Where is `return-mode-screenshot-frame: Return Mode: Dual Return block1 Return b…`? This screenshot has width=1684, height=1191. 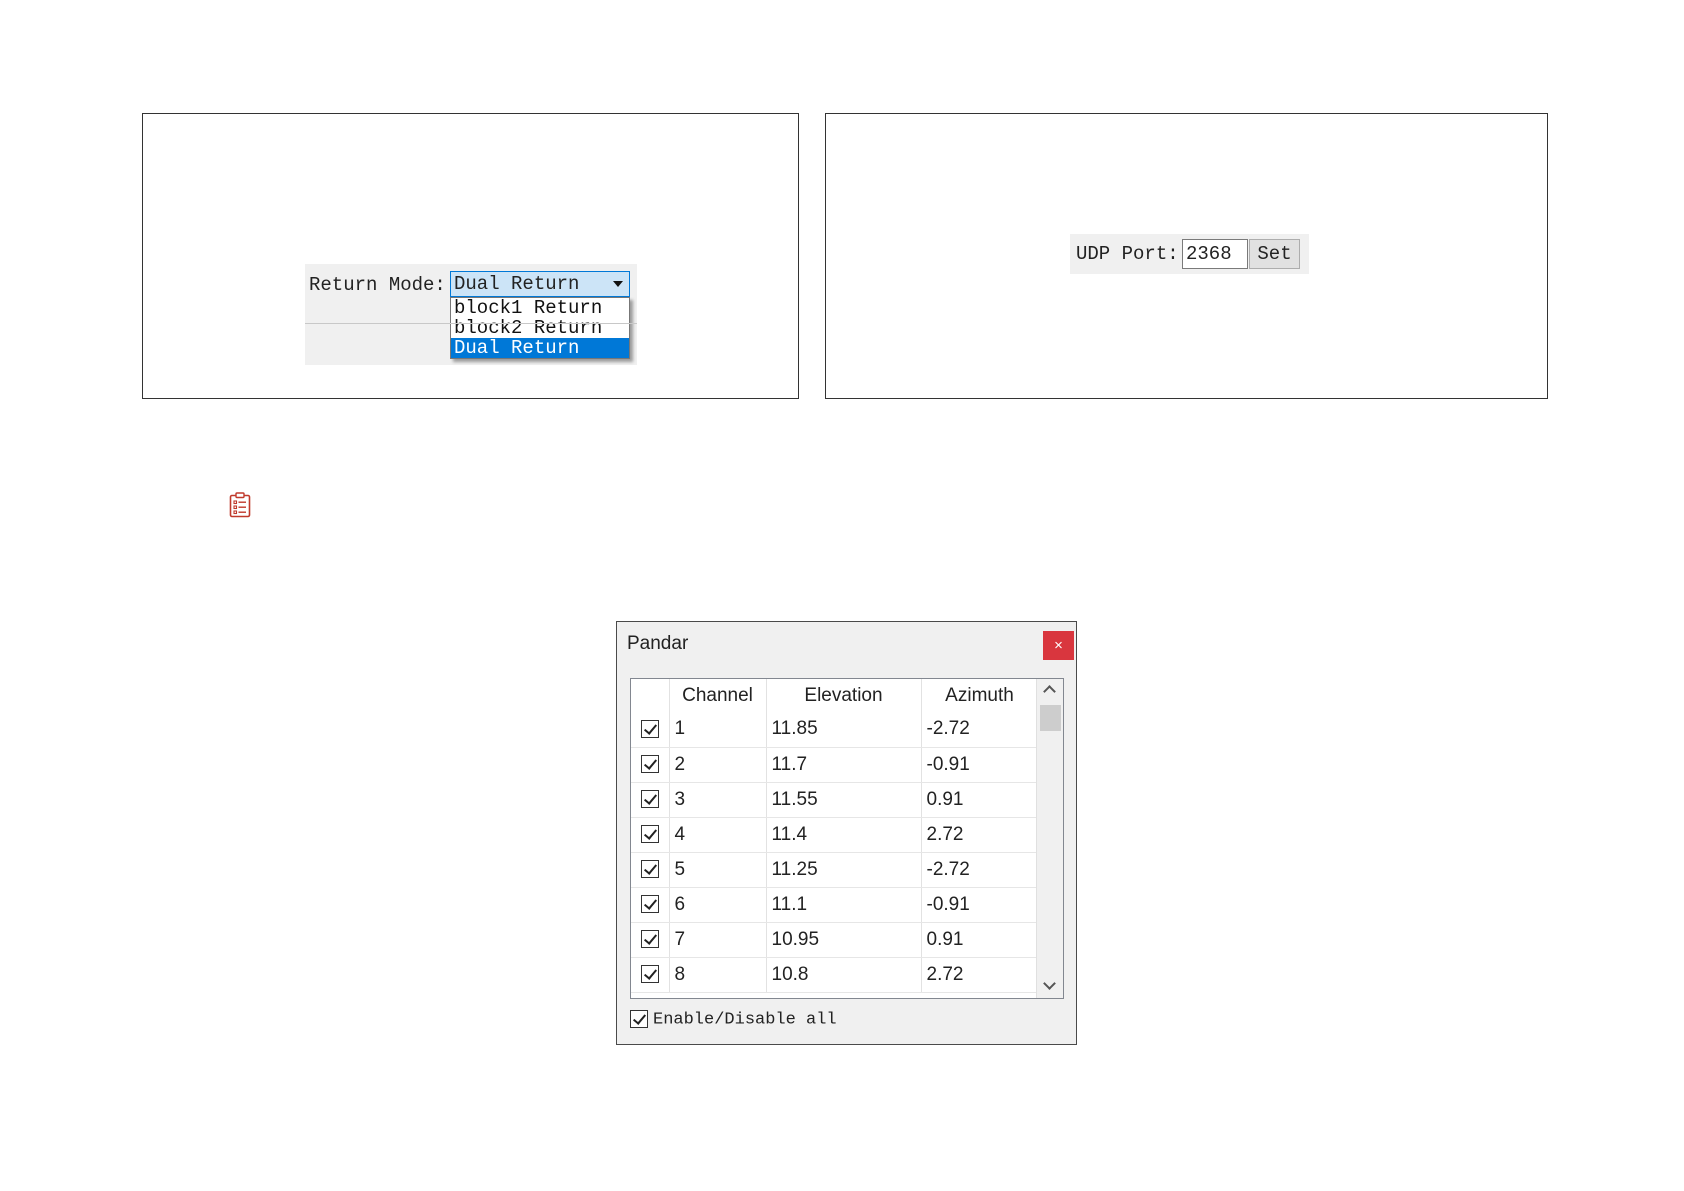
return-mode-screenshot-frame: Return Mode: Dual Return block1 Return b… is located at coordinates (470, 256).